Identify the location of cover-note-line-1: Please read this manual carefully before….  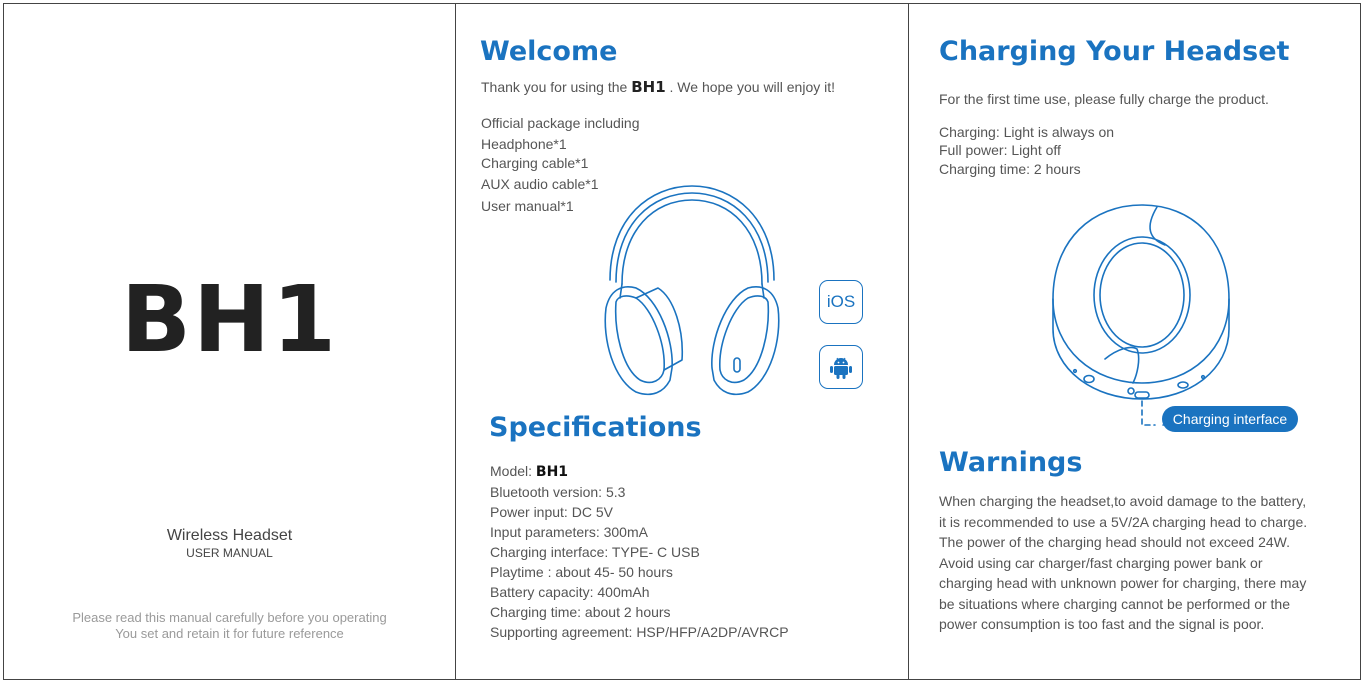
(229, 617).